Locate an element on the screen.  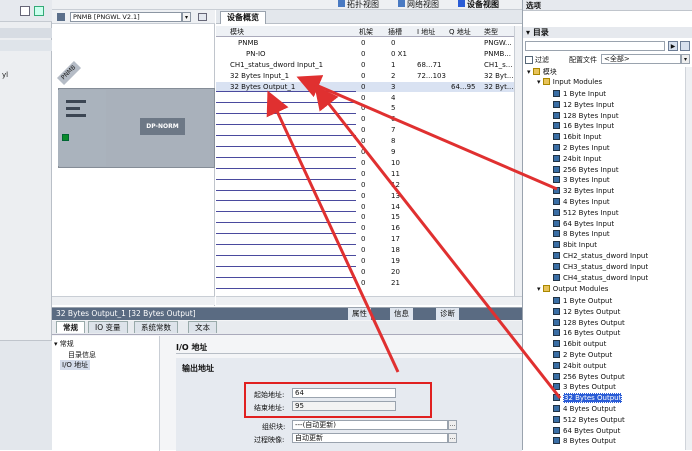
catalog-item: 256 Bytes Output is located at coordinates (589, 377).